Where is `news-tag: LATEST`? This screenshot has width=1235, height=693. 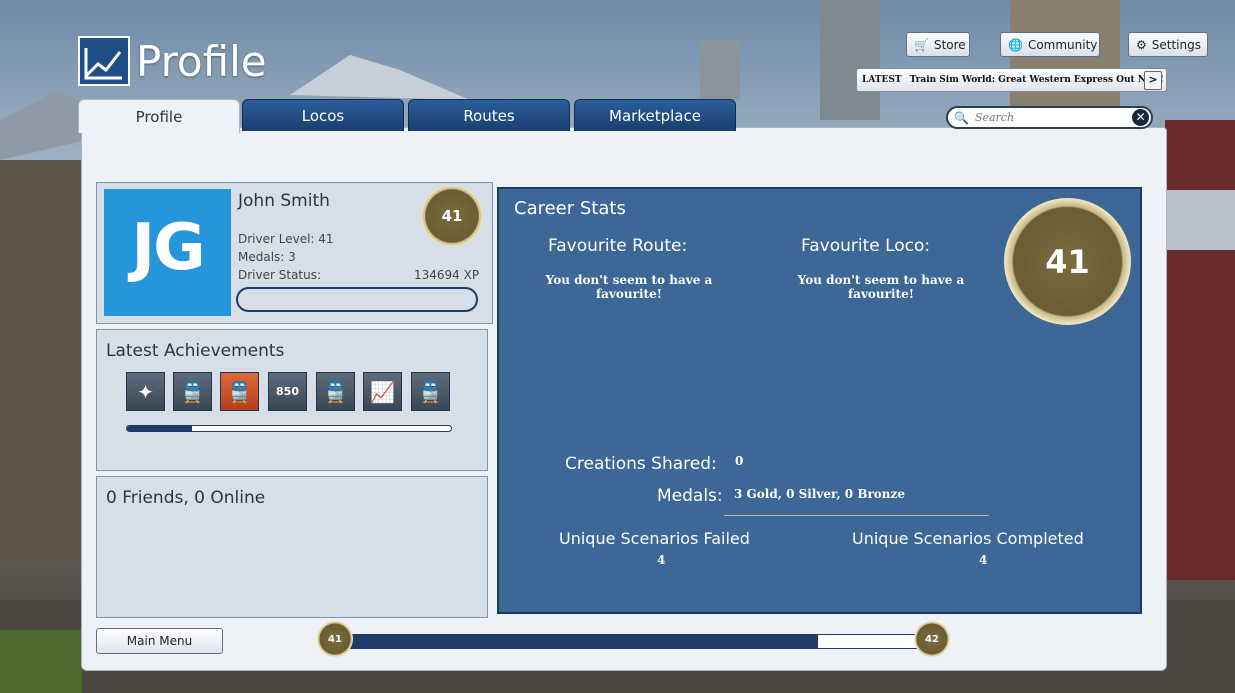 news-tag: LATEST is located at coordinates (882, 80).